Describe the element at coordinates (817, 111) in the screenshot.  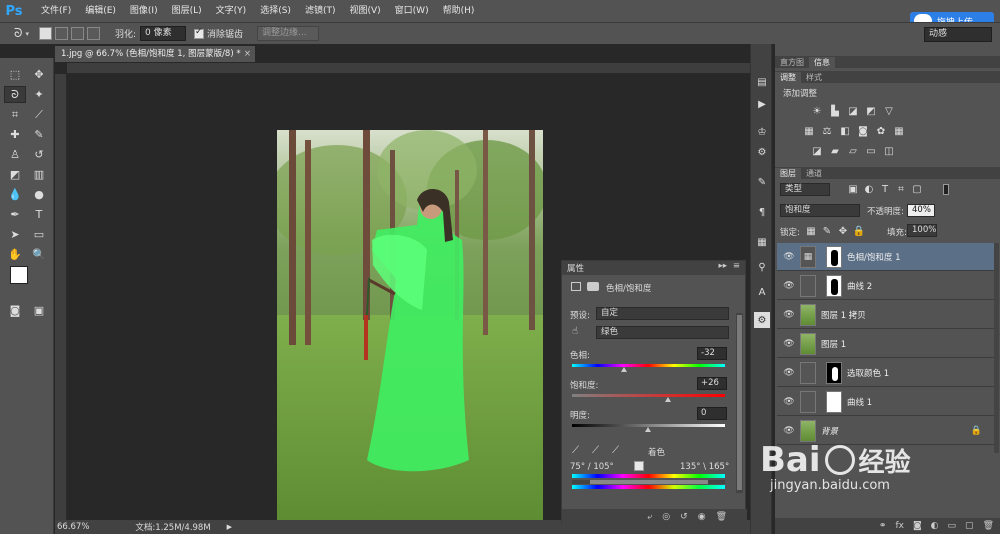
I see `brightness-icon: ☀` at that location.